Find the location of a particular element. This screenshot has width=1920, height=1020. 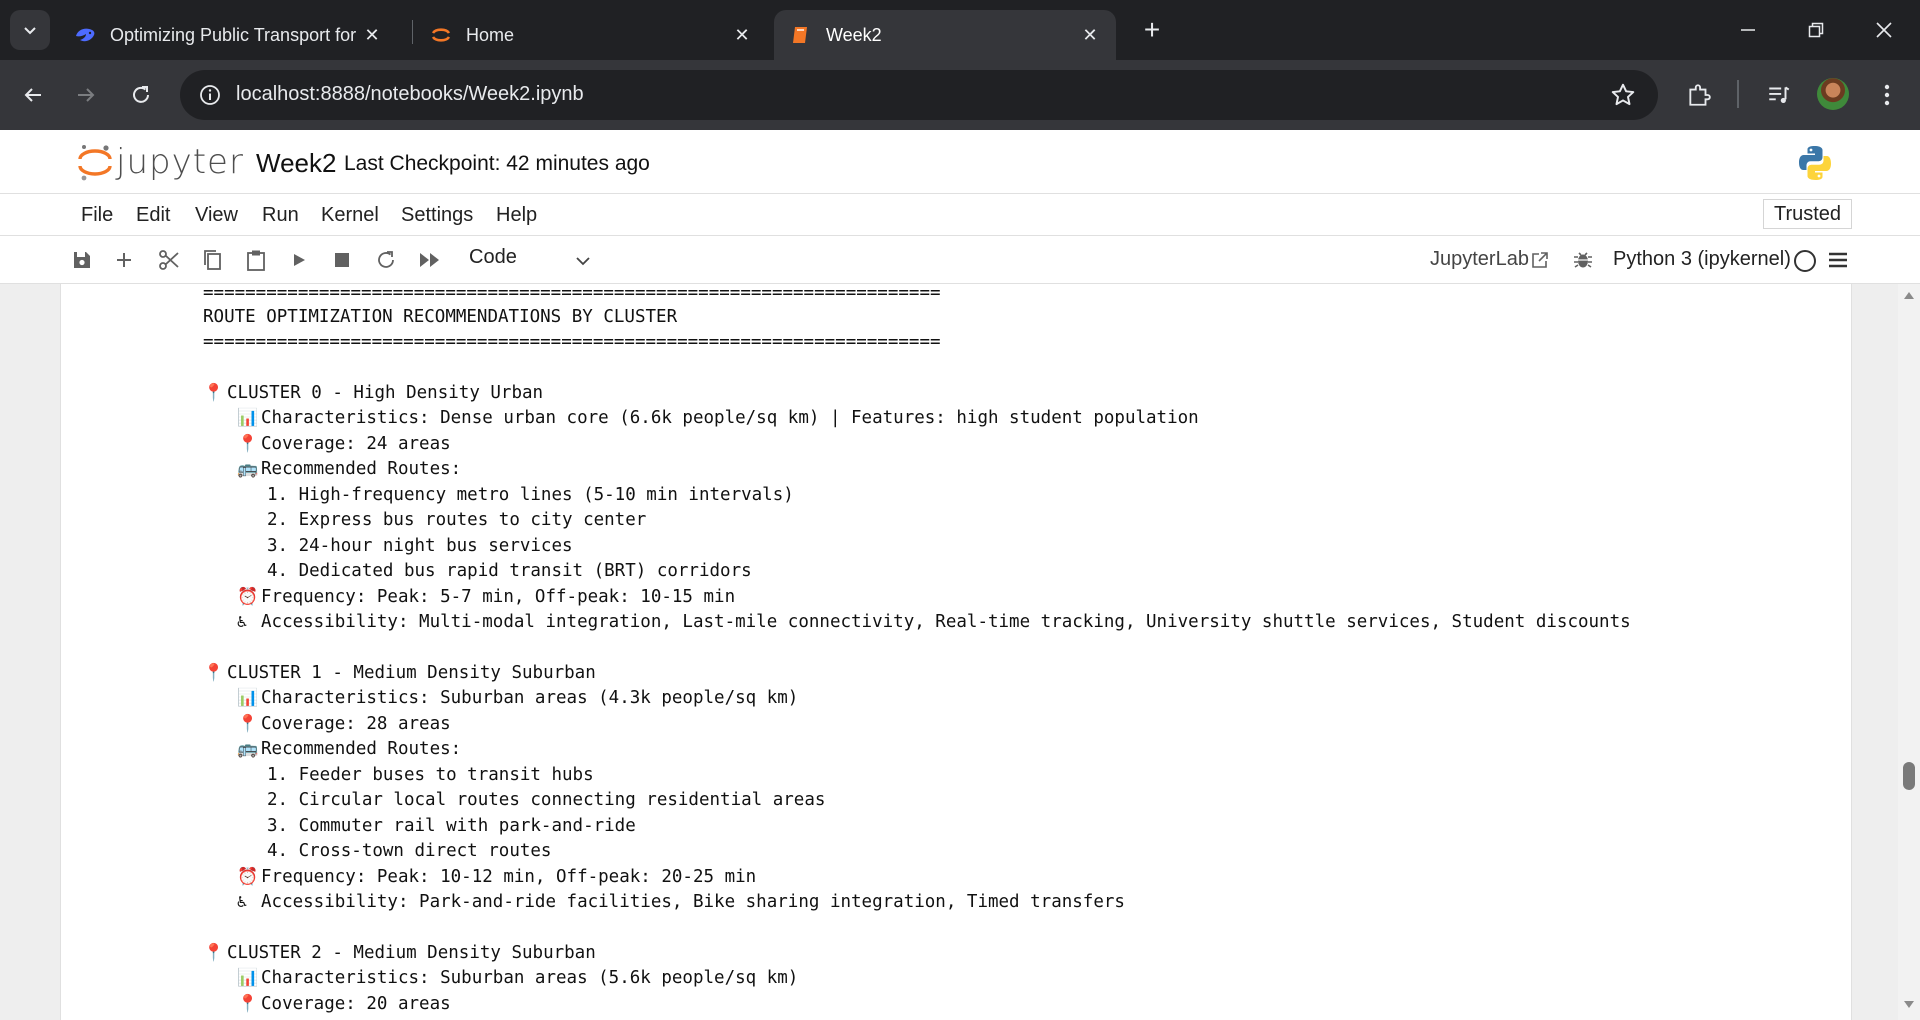

hamburger-icon is located at coordinates (1838, 260).